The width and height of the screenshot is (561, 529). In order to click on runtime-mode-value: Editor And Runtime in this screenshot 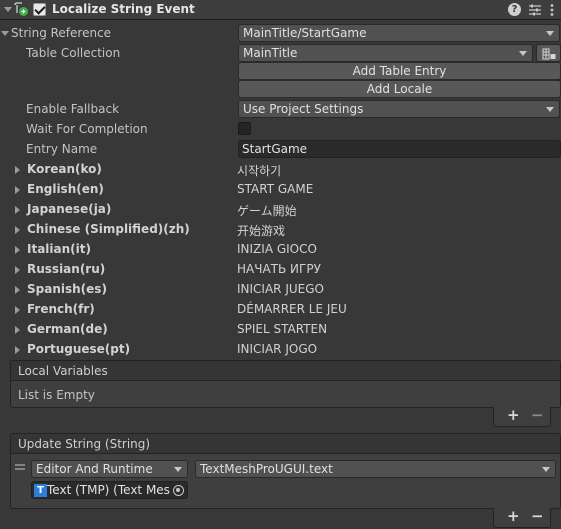, I will do `click(94, 469)`.